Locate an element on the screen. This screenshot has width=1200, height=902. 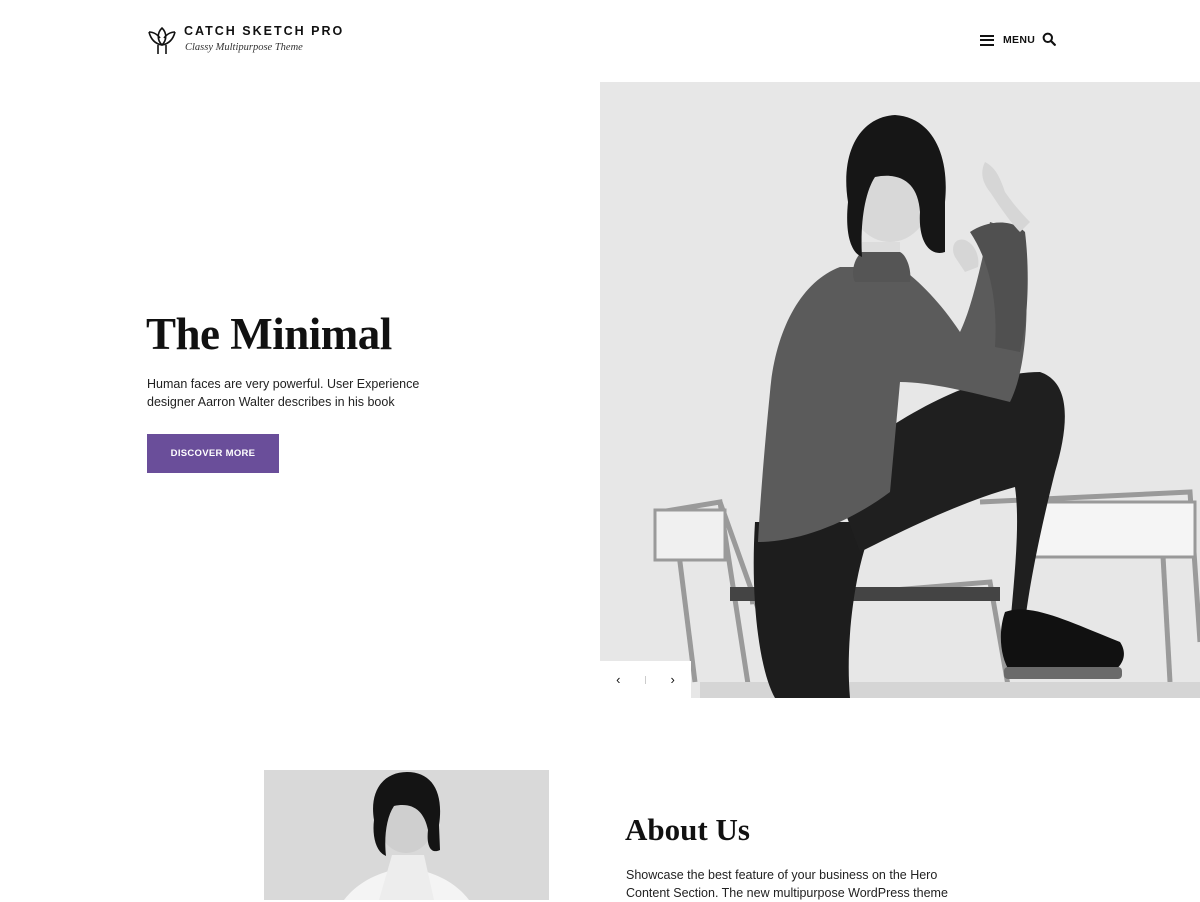
about-image is located at coordinates (406, 835).